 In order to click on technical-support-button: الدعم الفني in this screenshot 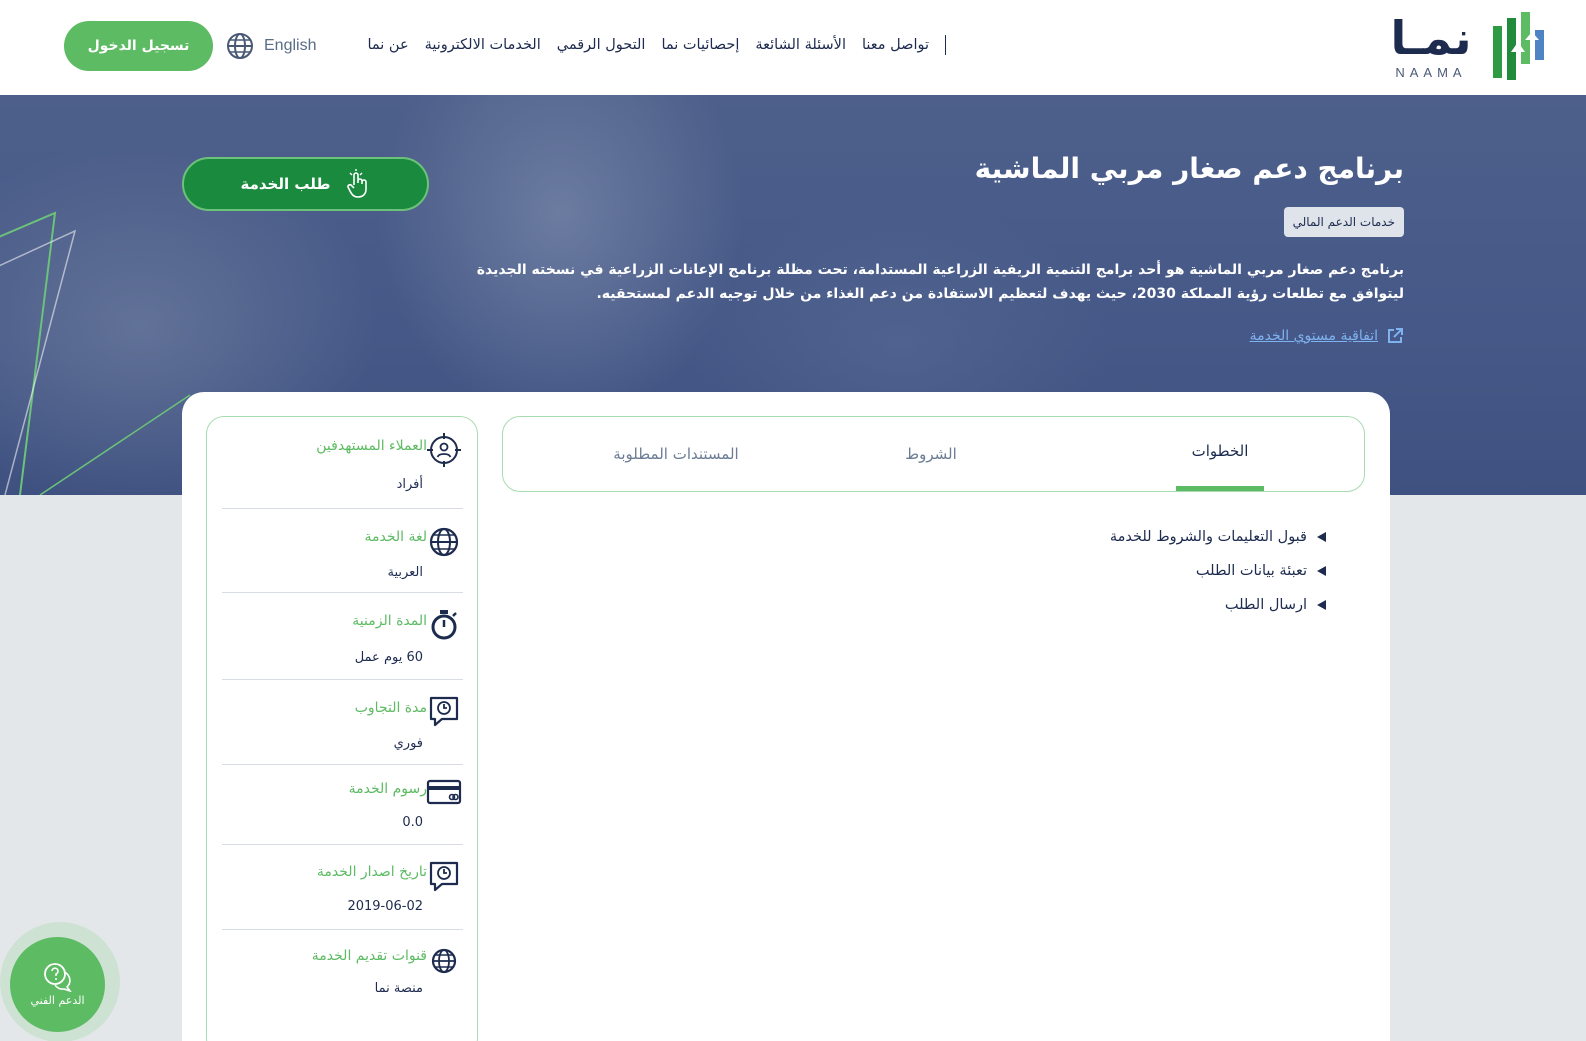, I will do `click(57, 984)`.